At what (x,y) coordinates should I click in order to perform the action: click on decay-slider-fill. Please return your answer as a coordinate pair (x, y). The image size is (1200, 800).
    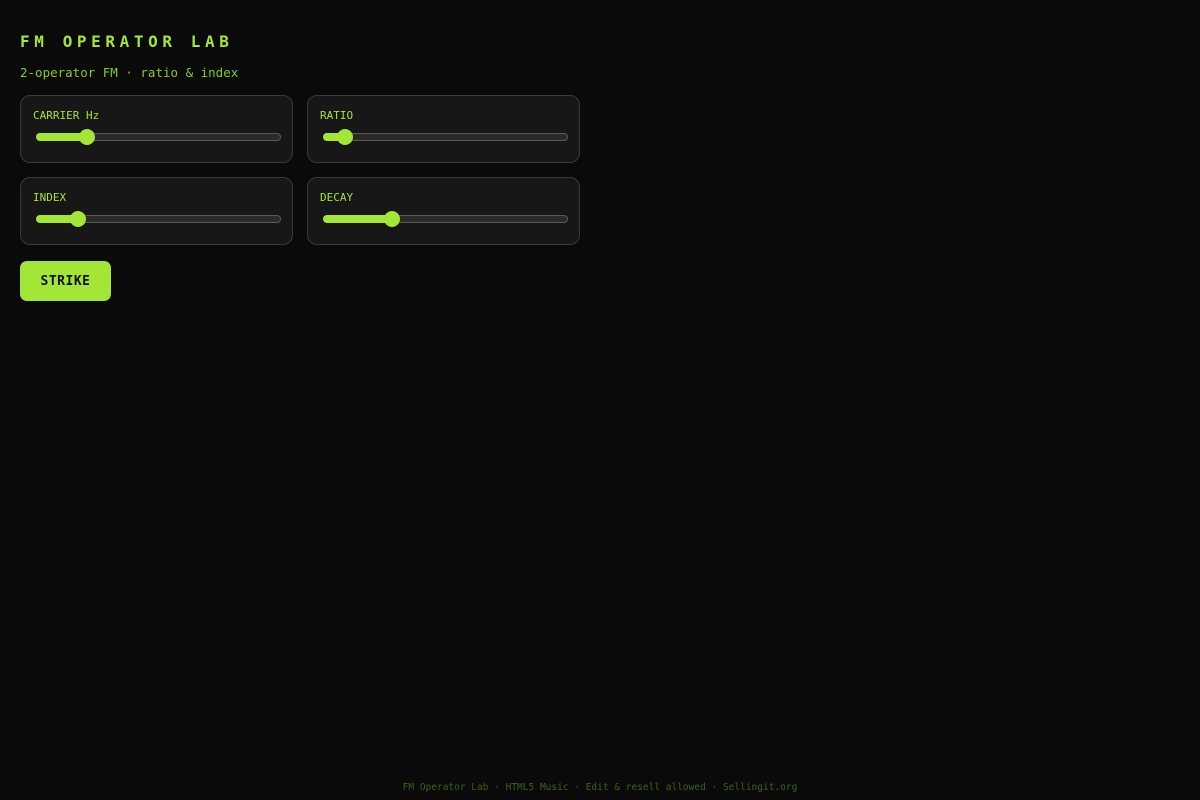
    Looking at the image, I should click on (357, 219).